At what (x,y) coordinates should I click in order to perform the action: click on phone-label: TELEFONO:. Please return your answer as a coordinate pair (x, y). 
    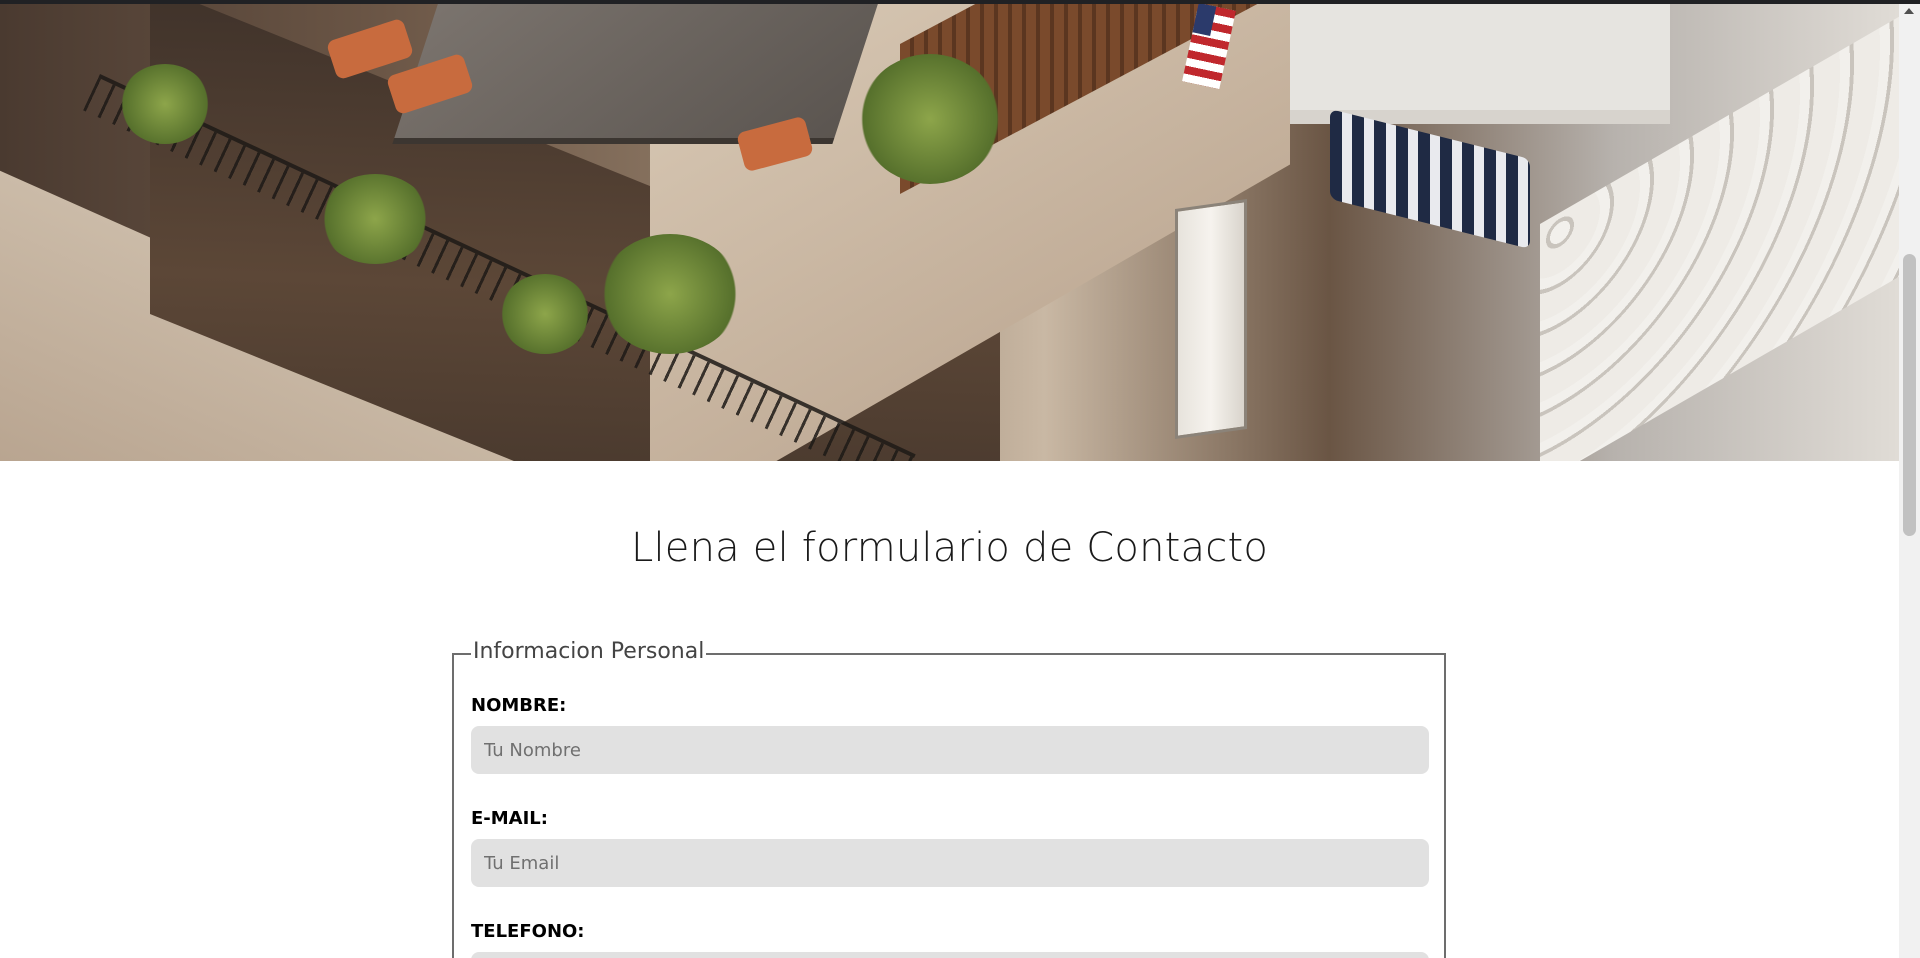
    Looking at the image, I should click on (528, 931).